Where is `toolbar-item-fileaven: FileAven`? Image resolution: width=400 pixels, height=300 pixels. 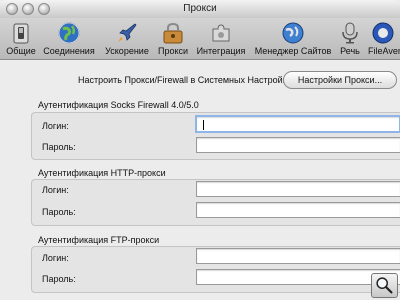
toolbar-item-fileaven: FileAven is located at coordinates (383, 39).